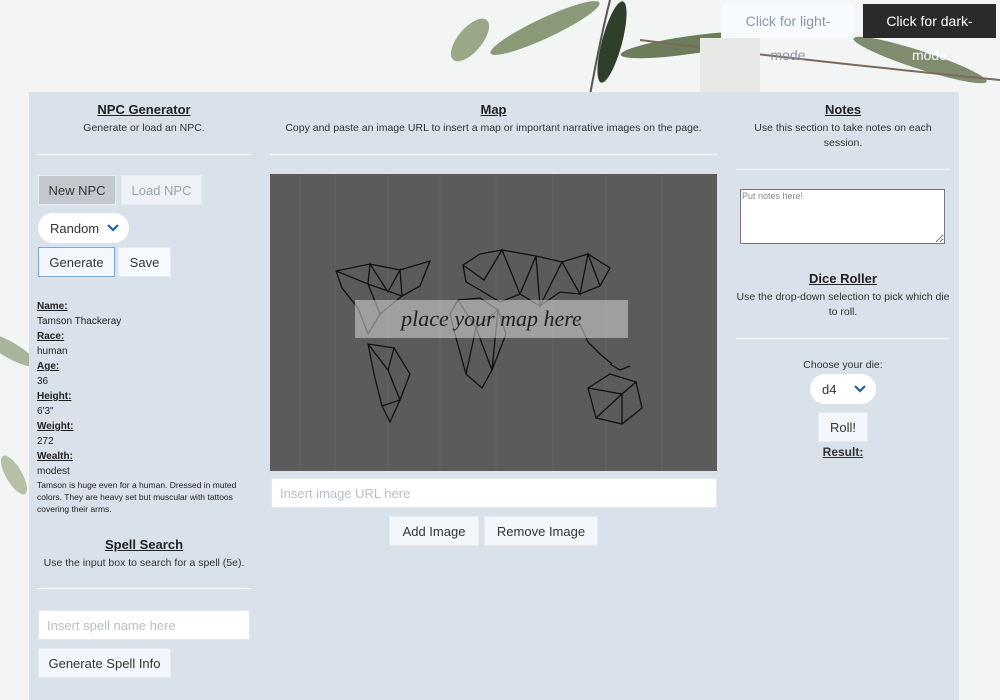 Image resolution: width=1000 pixels, height=700 pixels. I want to click on load-npc-button: Load NPC, so click(161, 190).